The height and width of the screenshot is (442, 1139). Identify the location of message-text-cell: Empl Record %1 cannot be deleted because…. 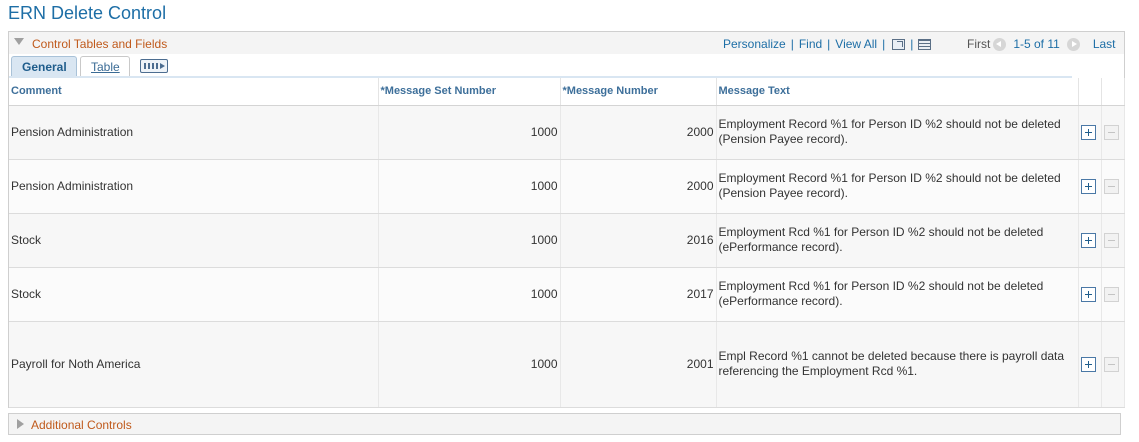
(897, 364).